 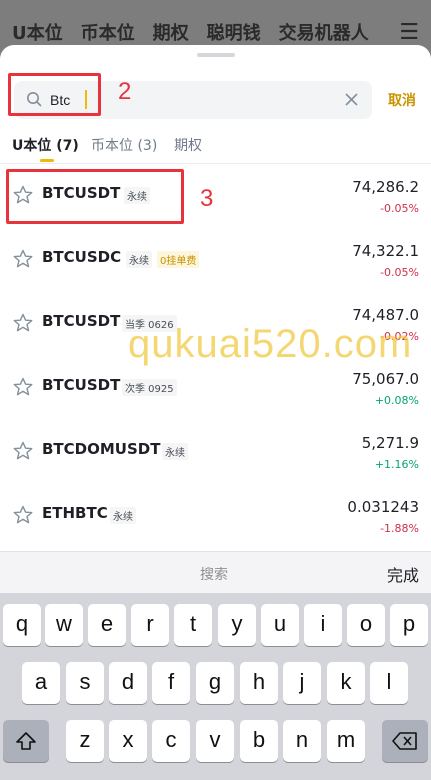 What do you see at coordinates (302, 683) in the screenshot?
I see `key-j: j` at bounding box center [302, 683].